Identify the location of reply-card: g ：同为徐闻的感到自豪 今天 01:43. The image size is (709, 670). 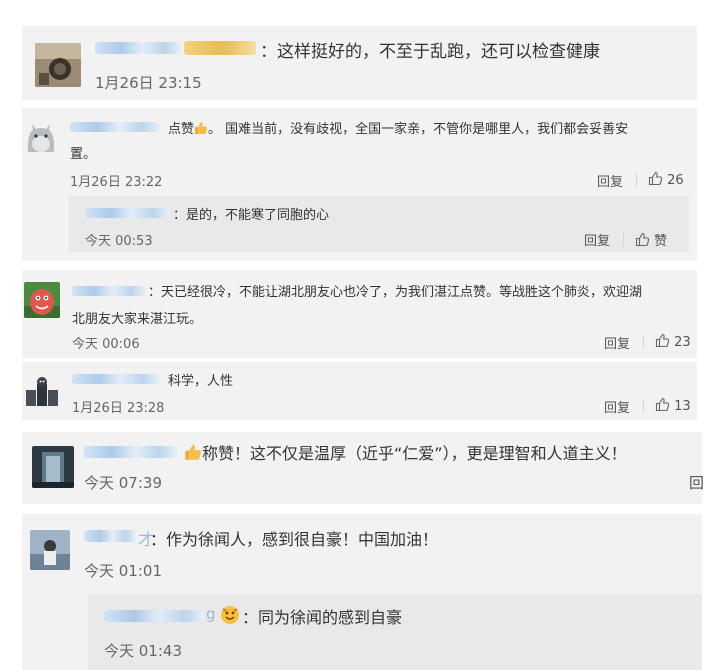
(395, 632).